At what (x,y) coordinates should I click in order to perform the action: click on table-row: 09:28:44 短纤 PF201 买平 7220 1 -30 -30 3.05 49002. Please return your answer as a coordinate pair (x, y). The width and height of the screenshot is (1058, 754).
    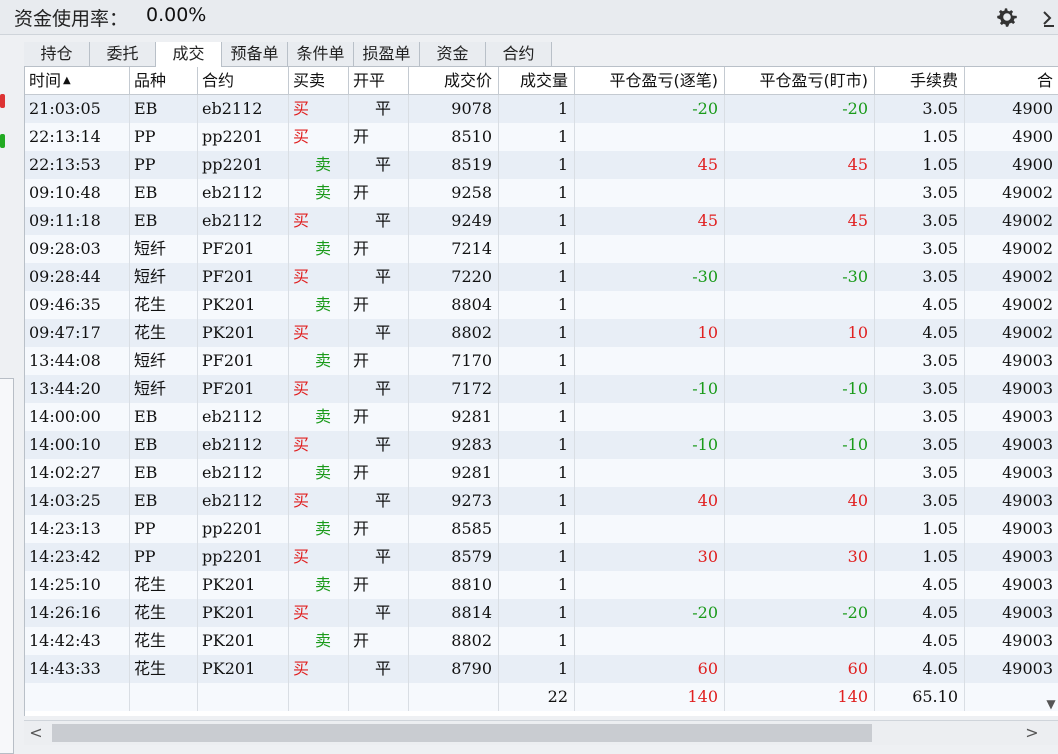
    Looking at the image, I should click on (541, 277).